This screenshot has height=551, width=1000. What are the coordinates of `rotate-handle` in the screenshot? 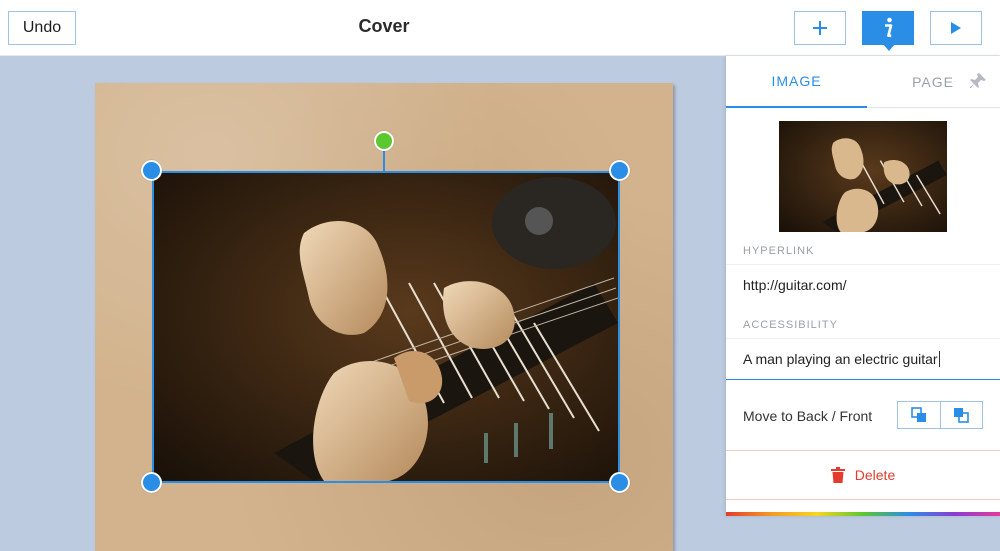 It's located at (384, 141).